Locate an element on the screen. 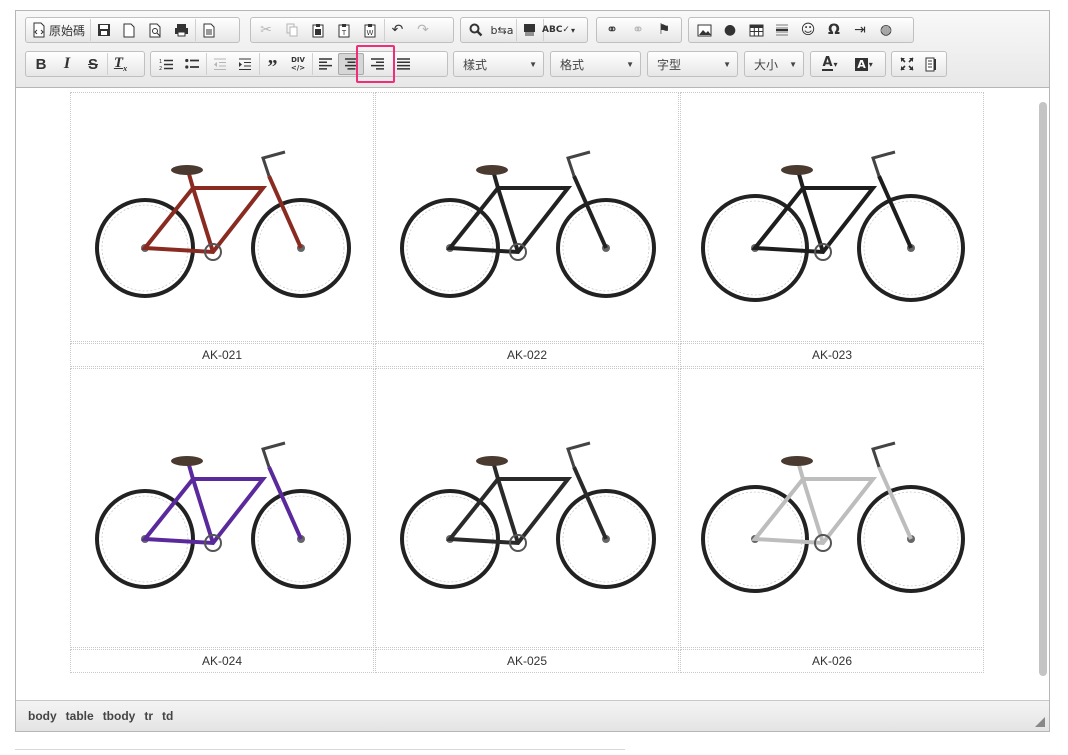 The height and width of the screenshot is (755, 1068). font-dropdown: 字型 ▼ is located at coordinates (692, 64).